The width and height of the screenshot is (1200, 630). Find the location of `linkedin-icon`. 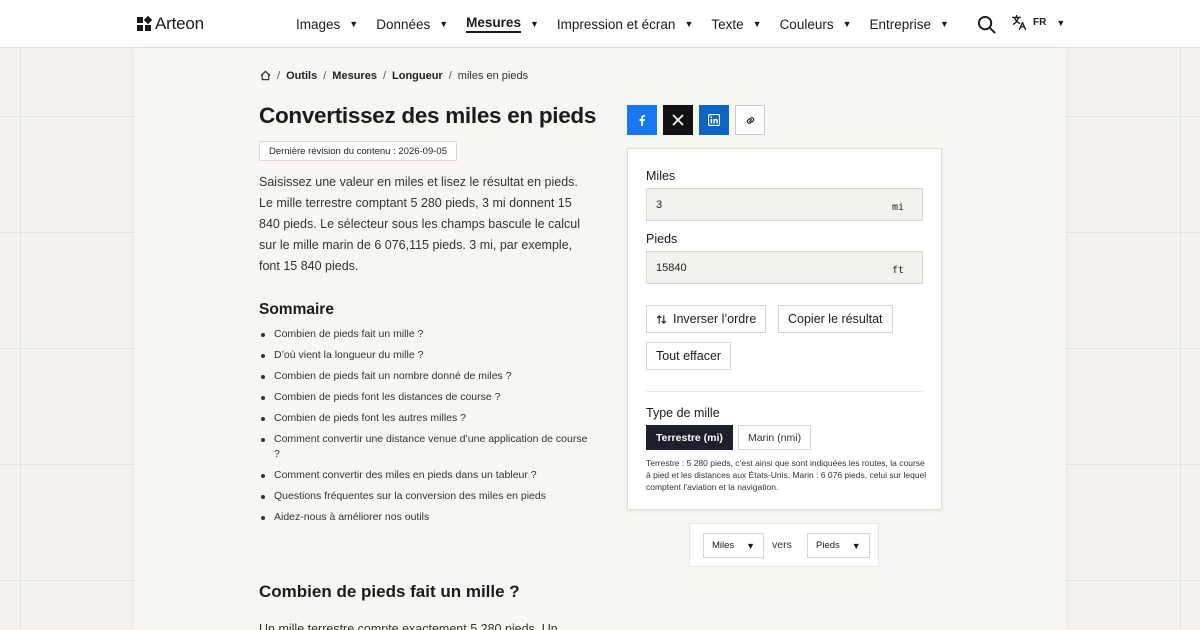

linkedin-icon is located at coordinates (714, 120).